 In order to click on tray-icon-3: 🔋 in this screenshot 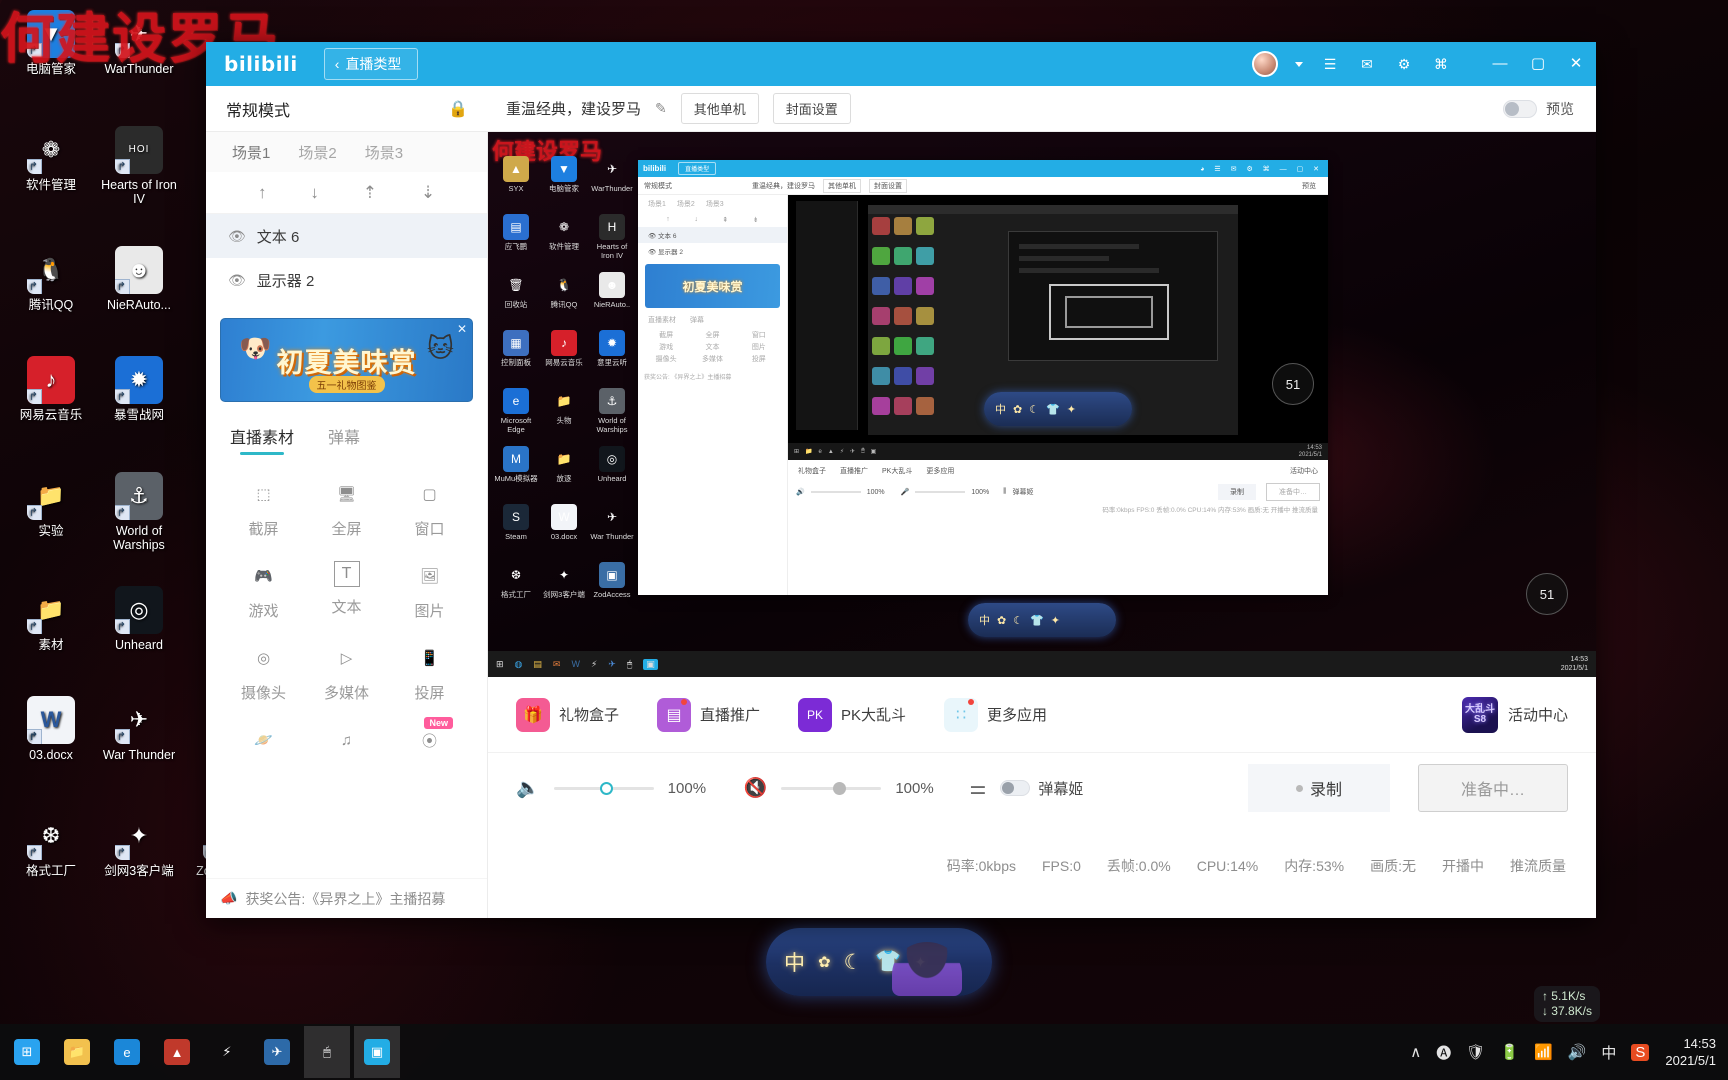, I will do `click(1509, 1052)`.